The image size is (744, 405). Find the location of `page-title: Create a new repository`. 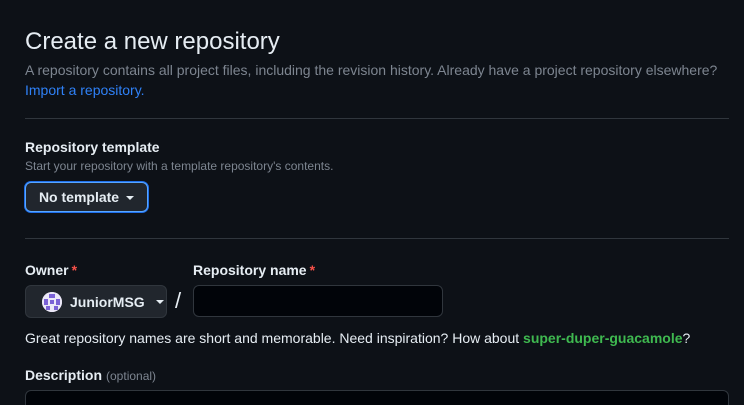

page-title: Create a new repository is located at coordinates (152, 41).